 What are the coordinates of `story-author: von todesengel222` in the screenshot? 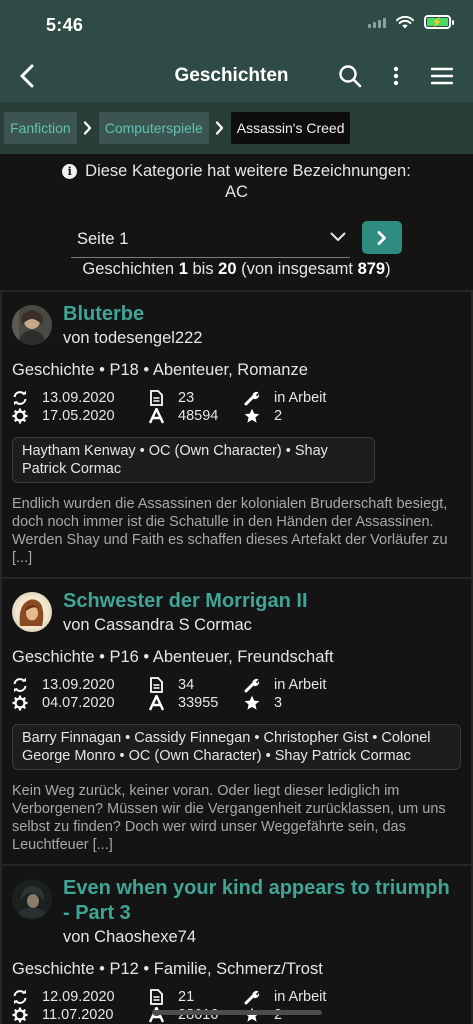 It's located at (132, 338).